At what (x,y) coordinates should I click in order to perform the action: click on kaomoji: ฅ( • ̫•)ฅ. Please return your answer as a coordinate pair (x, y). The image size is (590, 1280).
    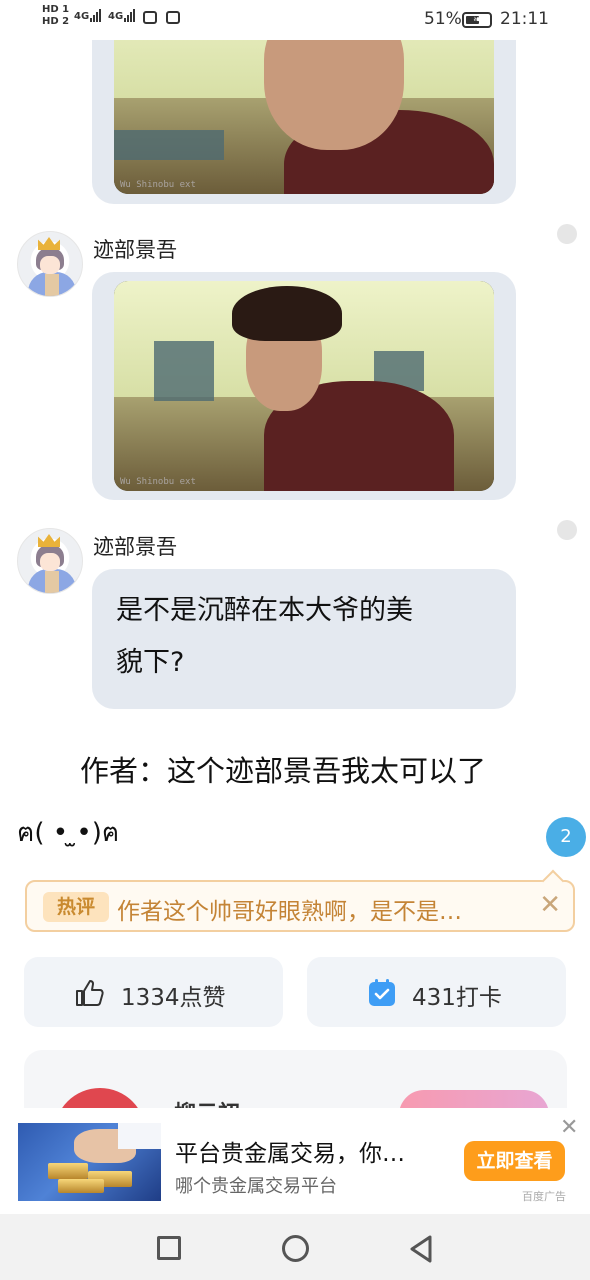
    Looking at the image, I should click on (68, 833).